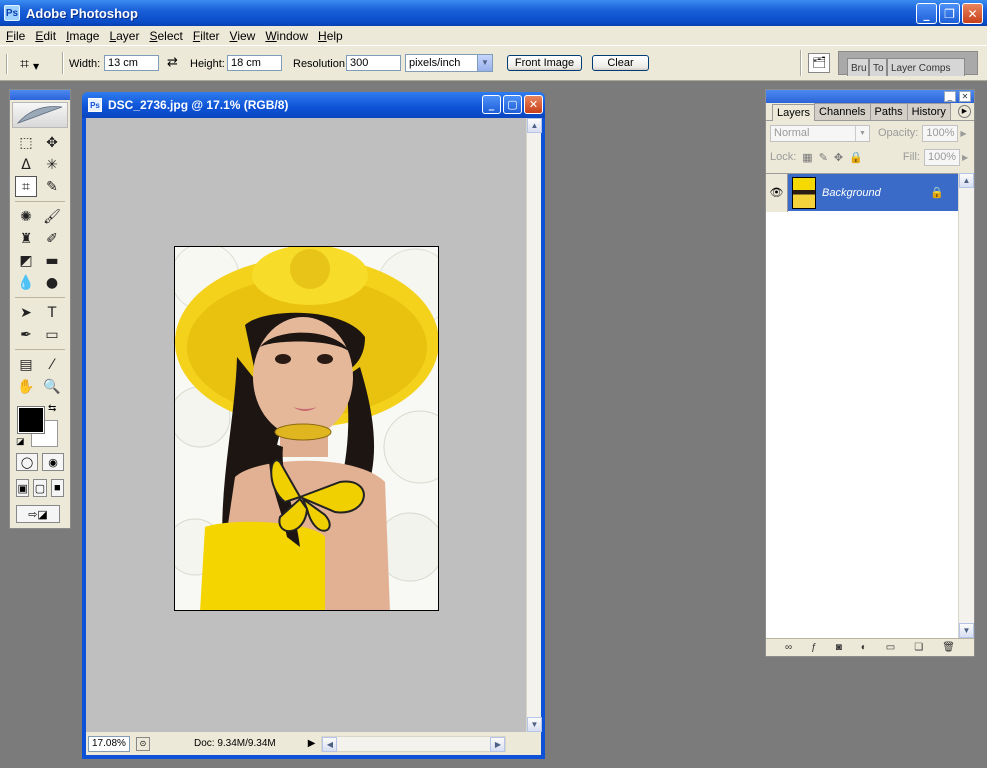 This screenshot has width=987, height=768. What do you see at coordinates (965, 96) in the screenshot?
I see `palette-close-icon: ✕` at bounding box center [965, 96].